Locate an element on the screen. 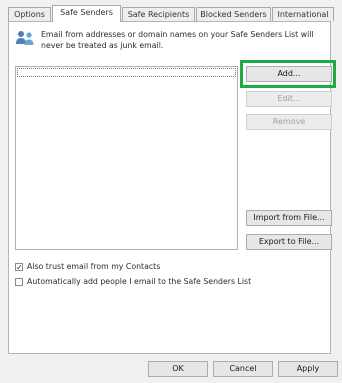 Image resolution: width=342 pixels, height=383 pixels. ok-button: OK is located at coordinates (178, 369).